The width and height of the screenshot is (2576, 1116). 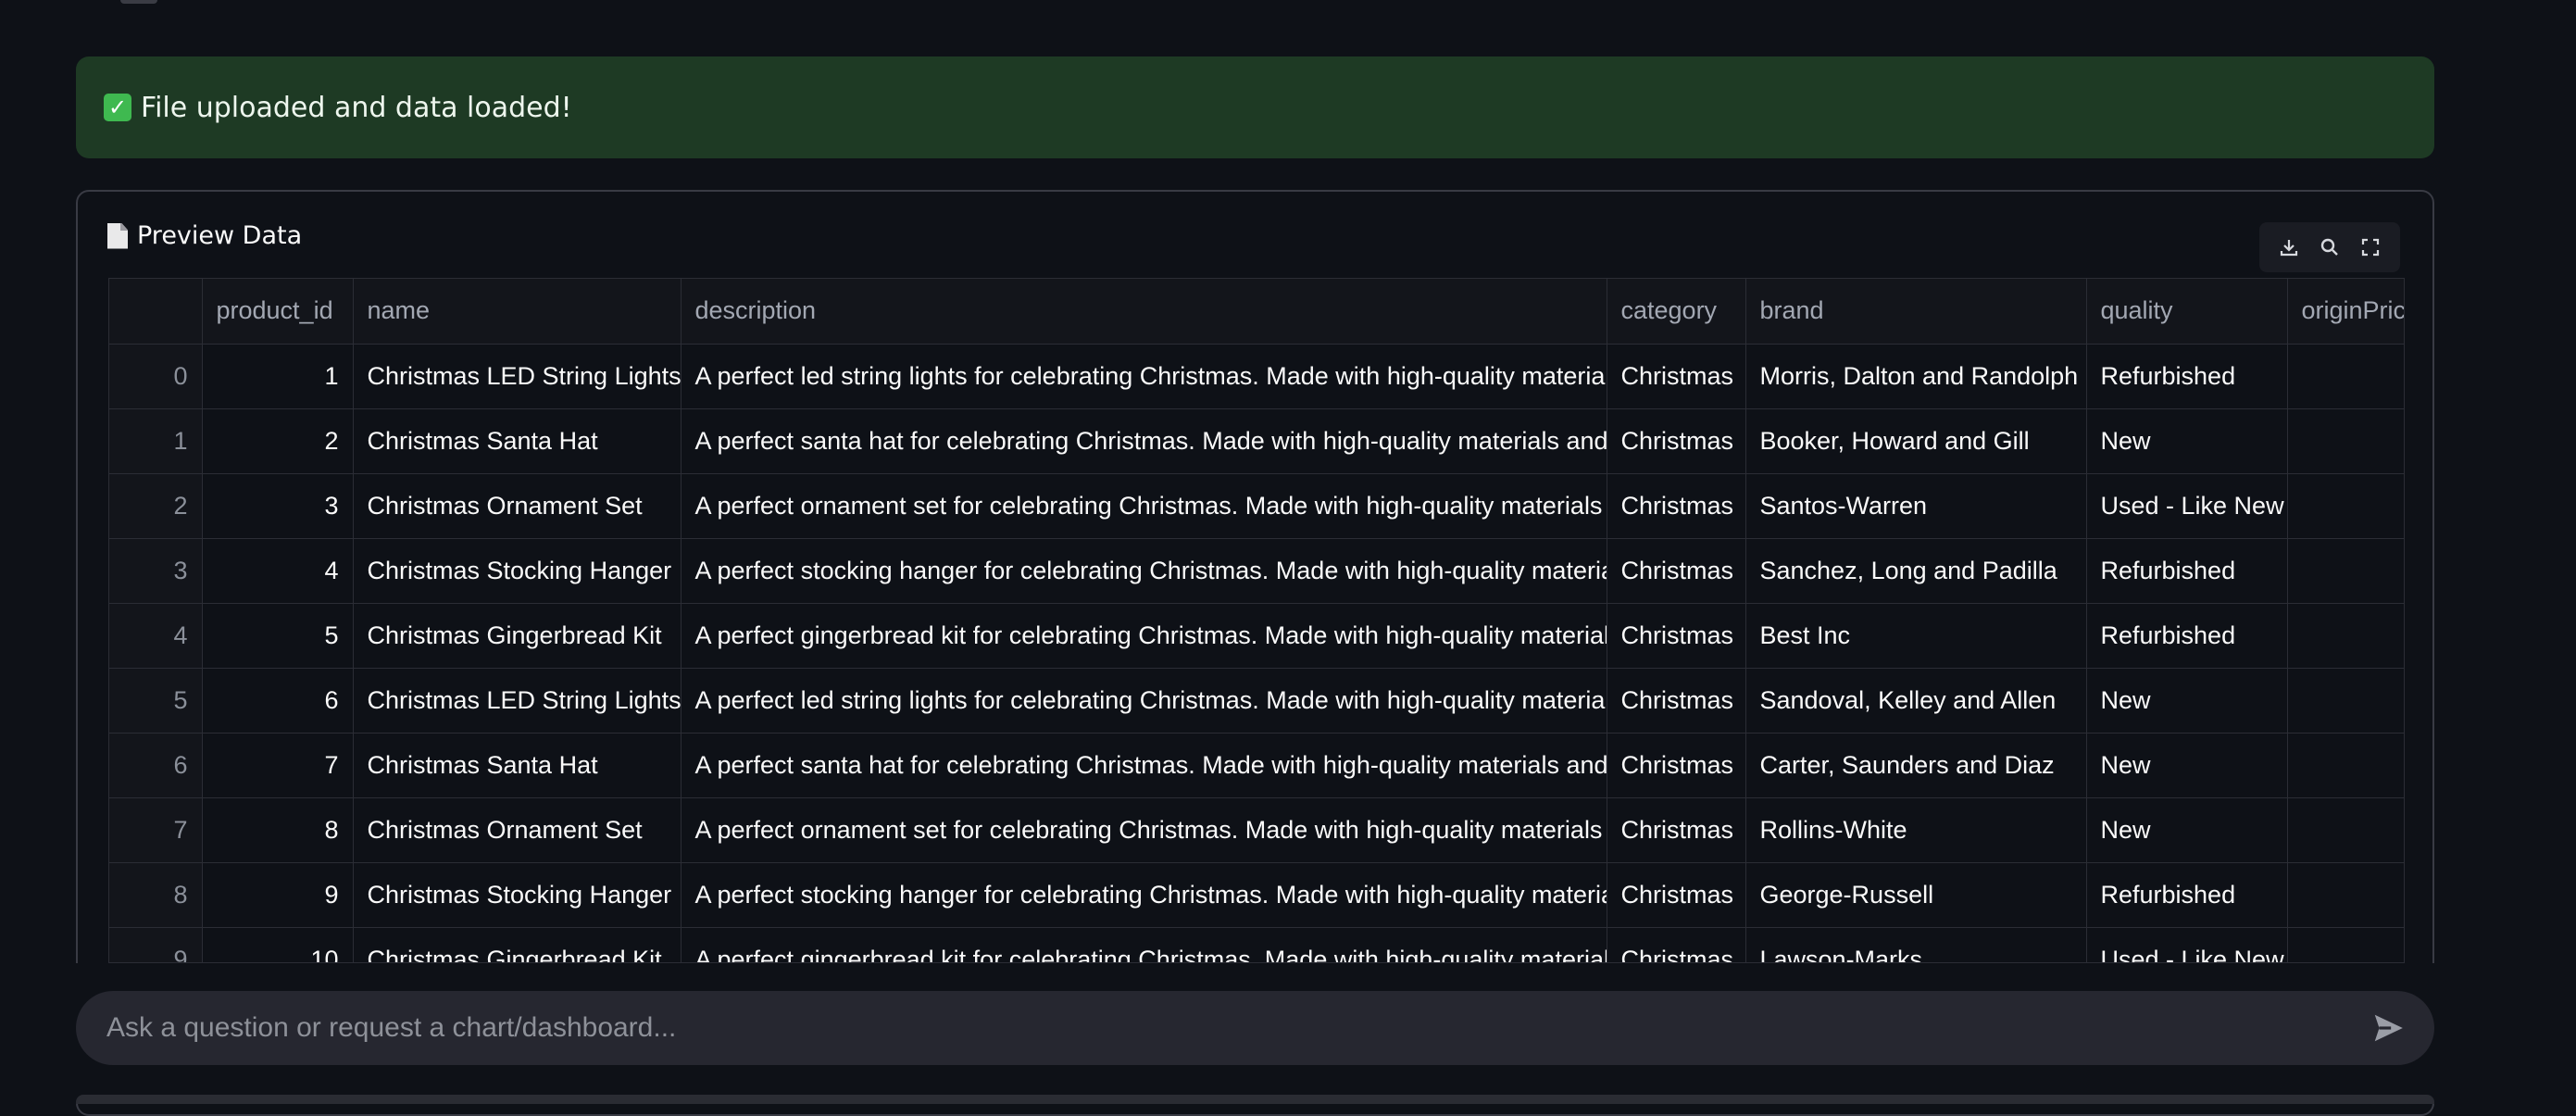 I want to click on cell-product-id: 3, so click(x=278, y=506).